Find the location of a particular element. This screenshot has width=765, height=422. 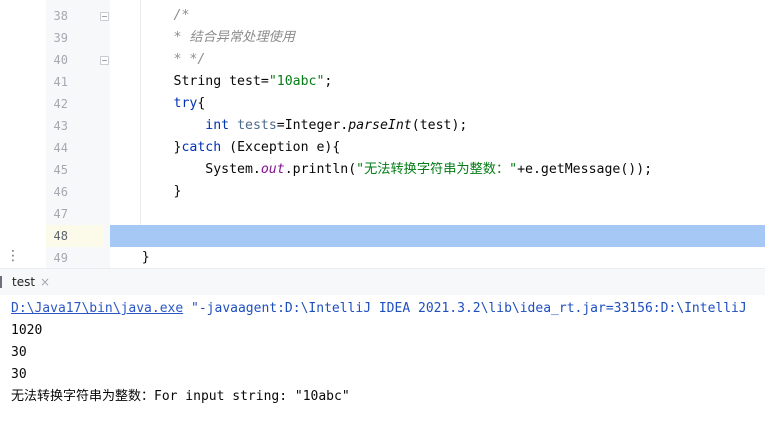

console-output-line: 无法转换字符串为整数：For input string: "10abc" is located at coordinates (180, 396).